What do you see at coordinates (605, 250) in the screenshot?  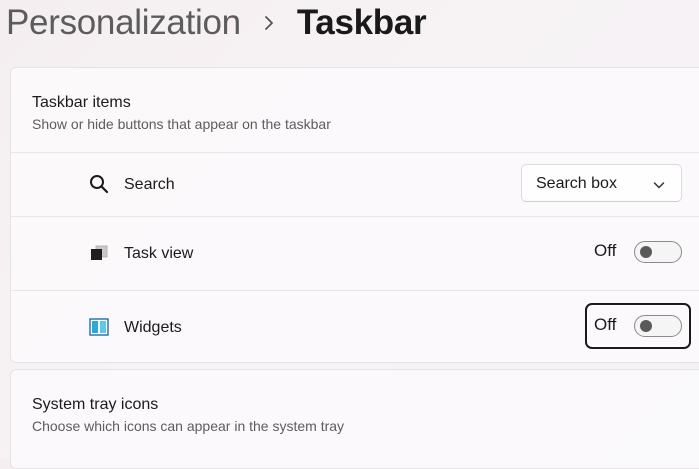 I see `task-view-state-label: Off` at bounding box center [605, 250].